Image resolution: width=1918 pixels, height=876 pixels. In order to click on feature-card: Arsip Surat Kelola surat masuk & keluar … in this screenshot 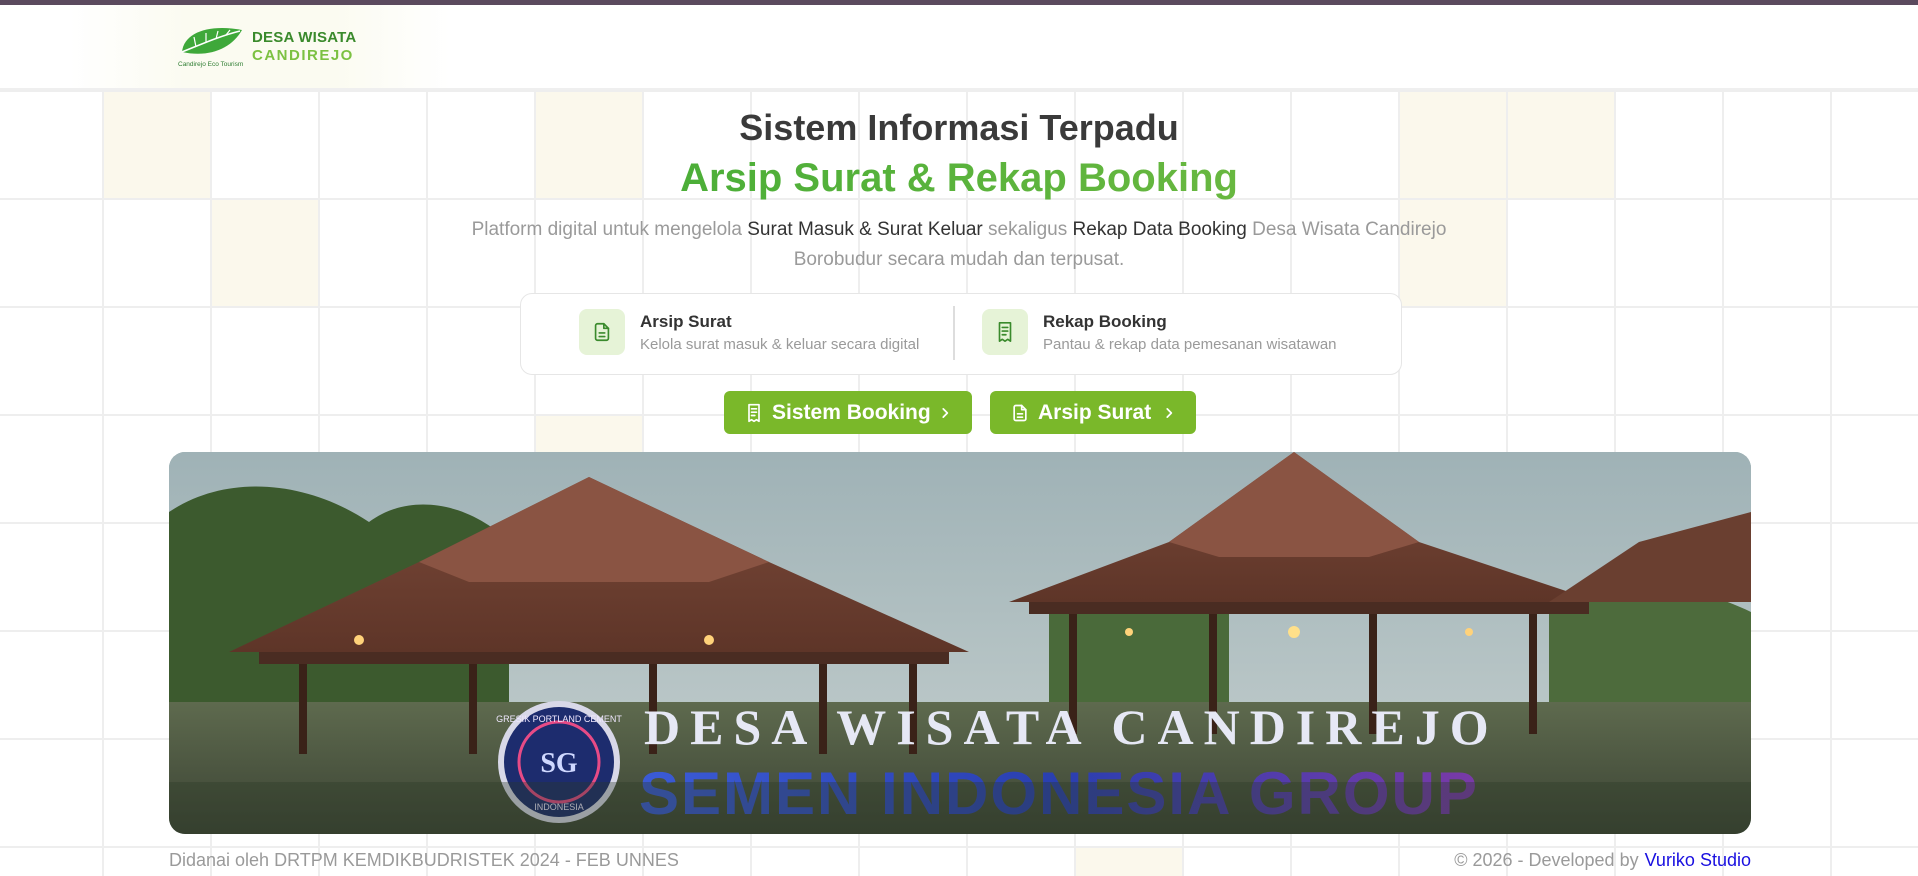, I will do `click(961, 334)`.